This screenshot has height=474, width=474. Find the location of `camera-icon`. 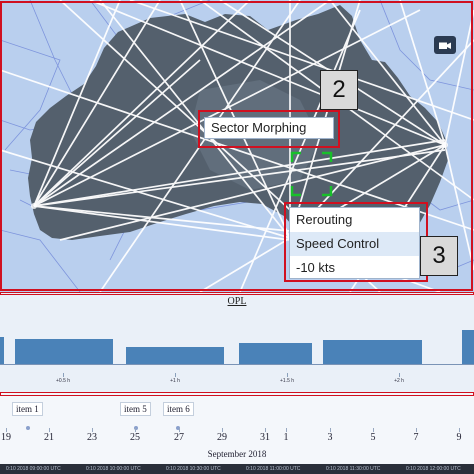

camera-icon is located at coordinates (445, 45).